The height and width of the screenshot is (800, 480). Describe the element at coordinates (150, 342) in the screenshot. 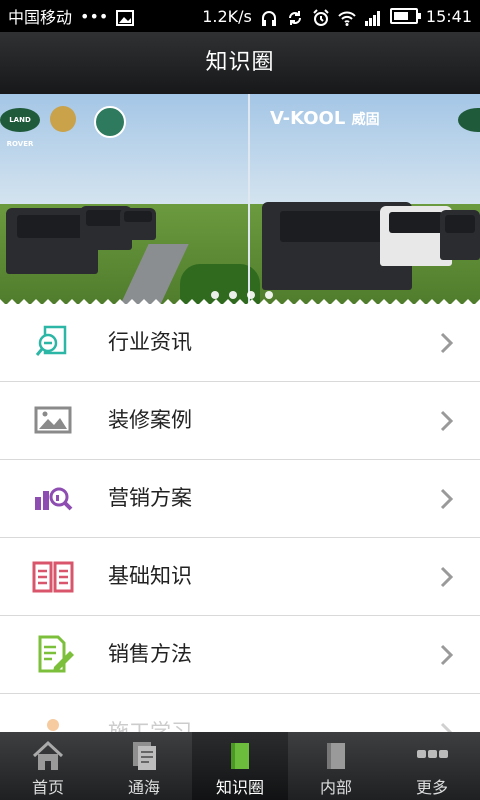

I see `list-item-label: 行业资讯` at that location.